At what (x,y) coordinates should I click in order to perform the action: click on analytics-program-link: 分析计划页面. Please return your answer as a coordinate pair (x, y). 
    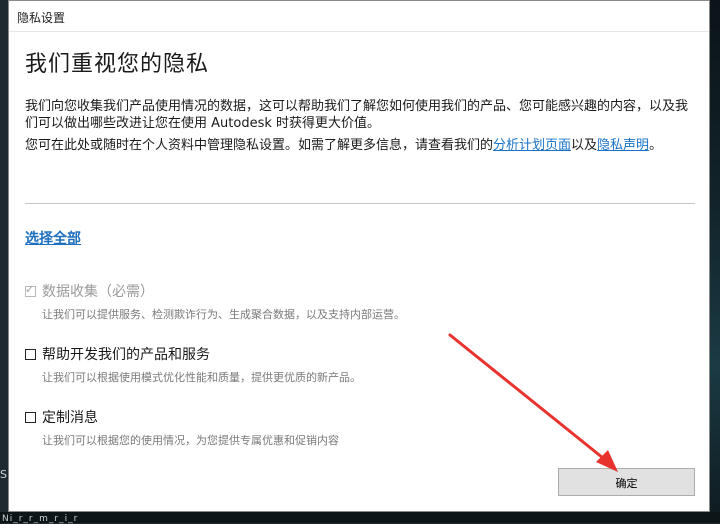
    Looking at the image, I should click on (532, 145).